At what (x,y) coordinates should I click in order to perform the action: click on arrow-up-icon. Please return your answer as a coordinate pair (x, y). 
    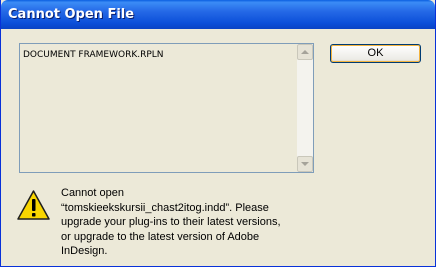
    Looking at the image, I should click on (305, 52).